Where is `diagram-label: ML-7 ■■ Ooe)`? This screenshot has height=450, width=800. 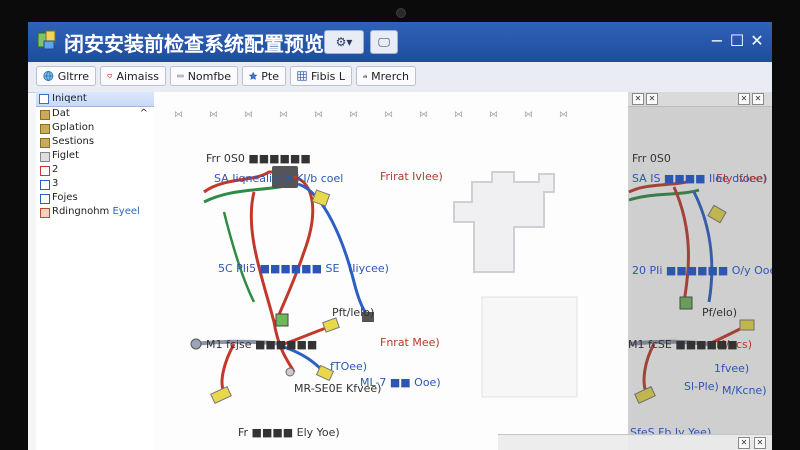
diagram-label: ML-7 ■■ Ooe) is located at coordinates (400, 382).